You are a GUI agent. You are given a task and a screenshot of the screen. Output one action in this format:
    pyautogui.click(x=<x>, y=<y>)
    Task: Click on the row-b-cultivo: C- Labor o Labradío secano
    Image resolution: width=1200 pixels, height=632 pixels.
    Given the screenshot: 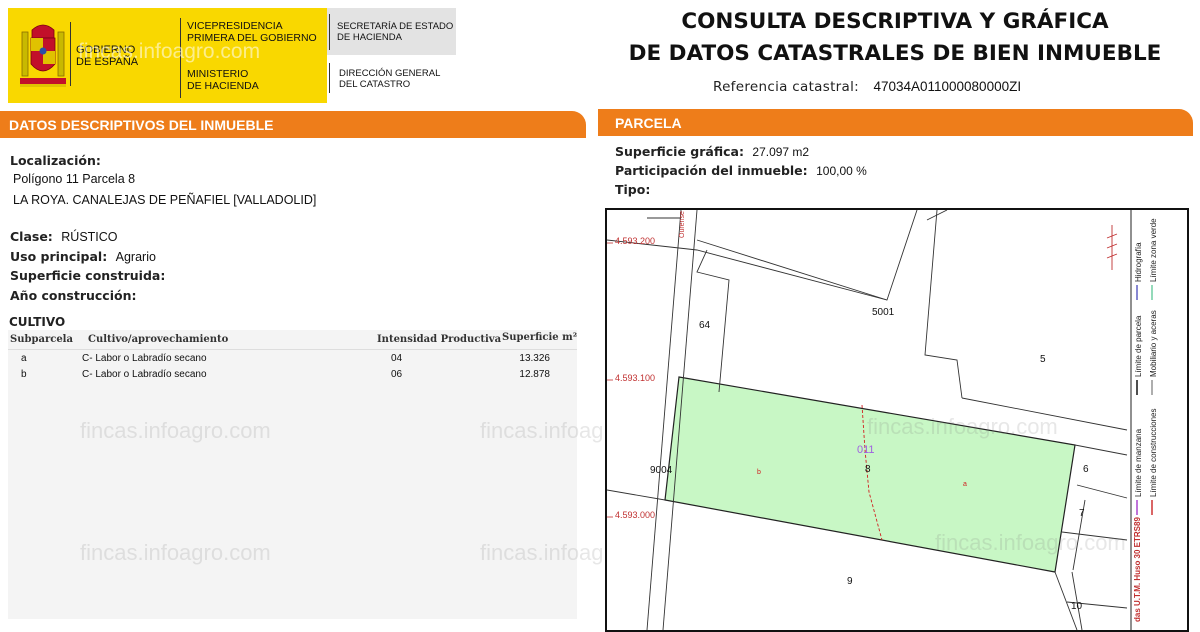 What is the action you would take?
    pyautogui.click(x=144, y=374)
    